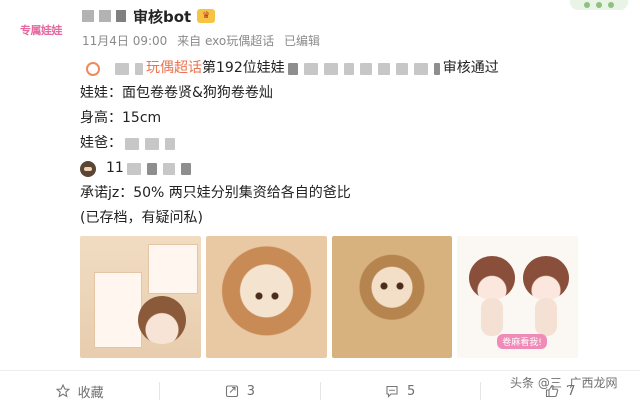 This screenshot has width=640, height=412. I want to click on sketch-body-left, so click(492, 317).